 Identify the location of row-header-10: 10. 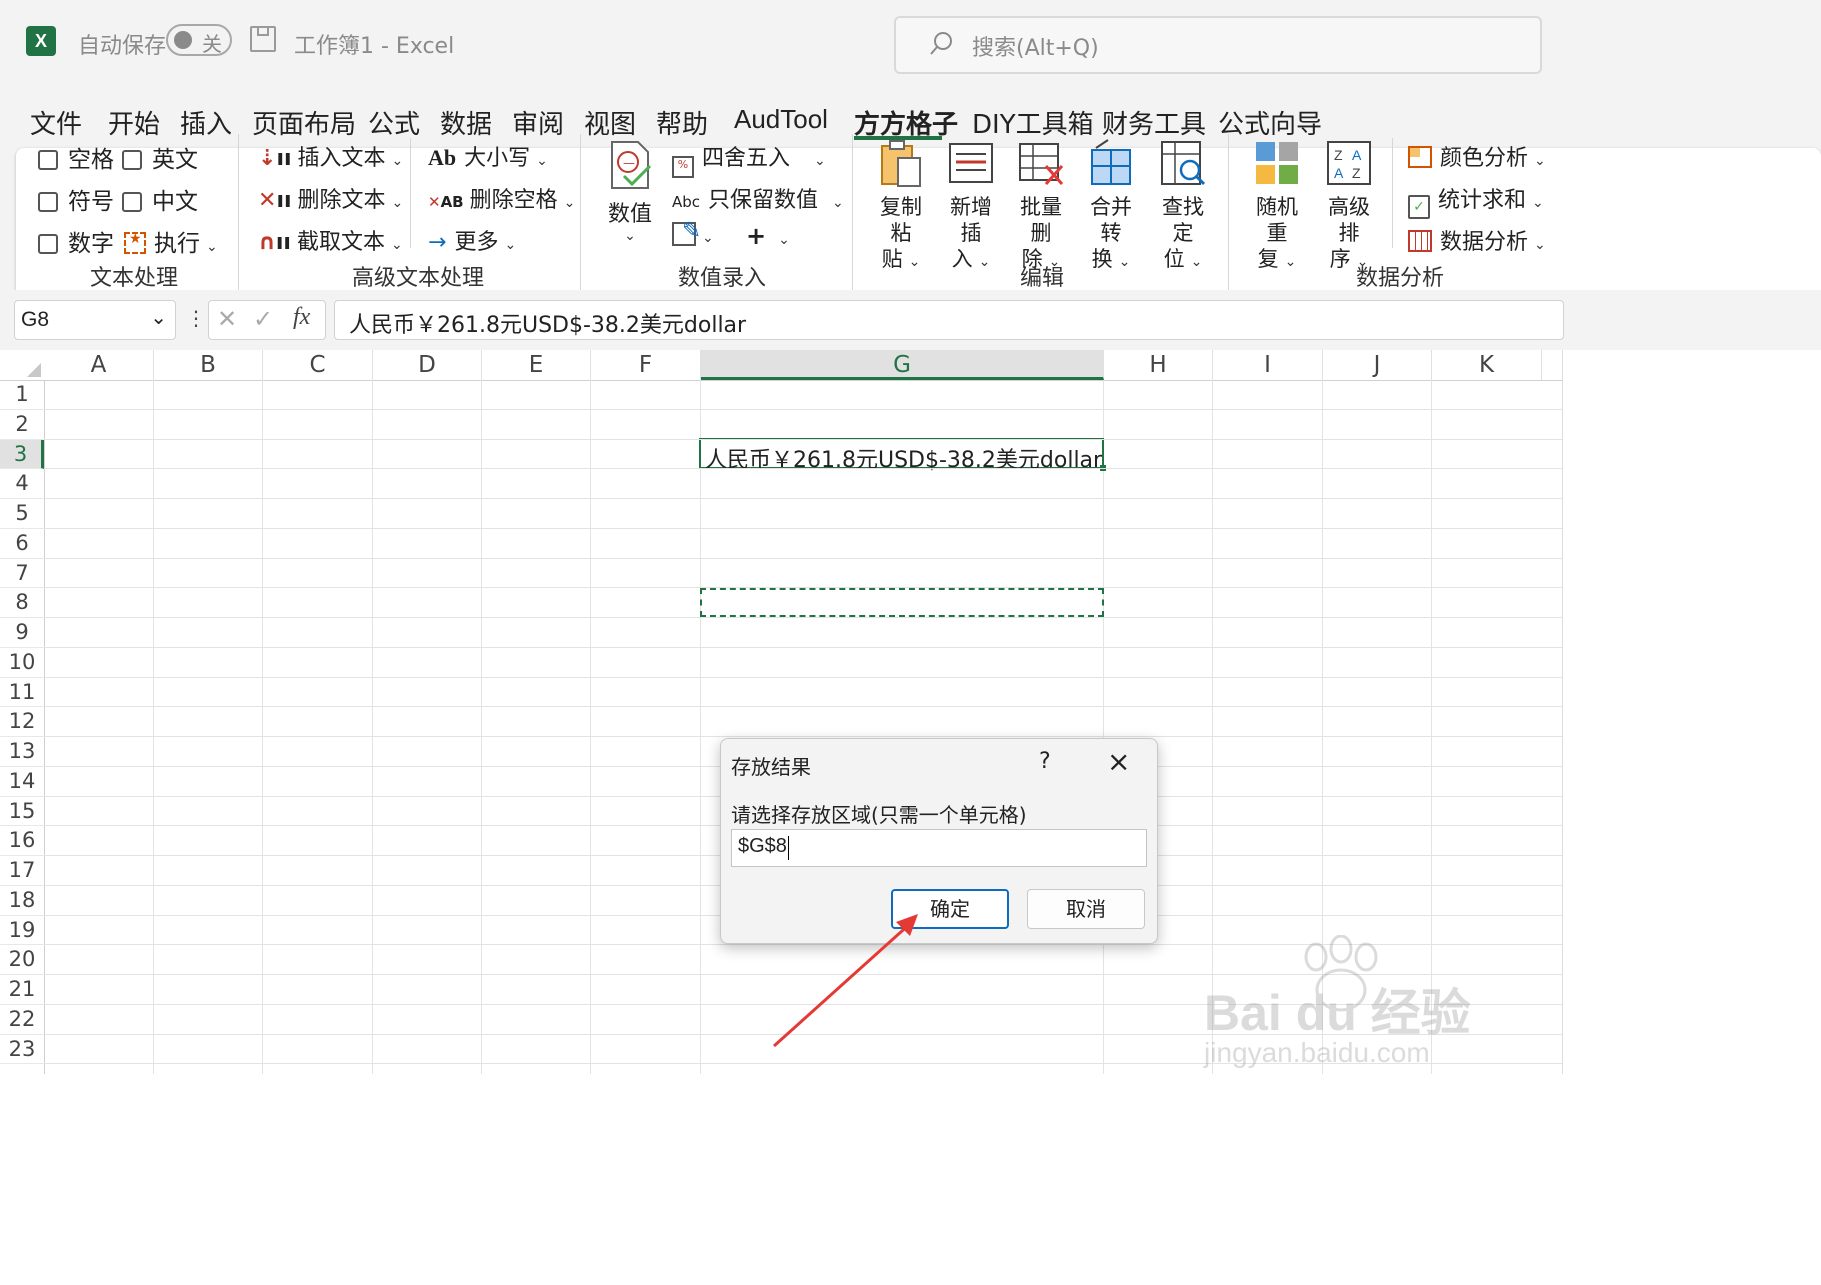
(22, 663).